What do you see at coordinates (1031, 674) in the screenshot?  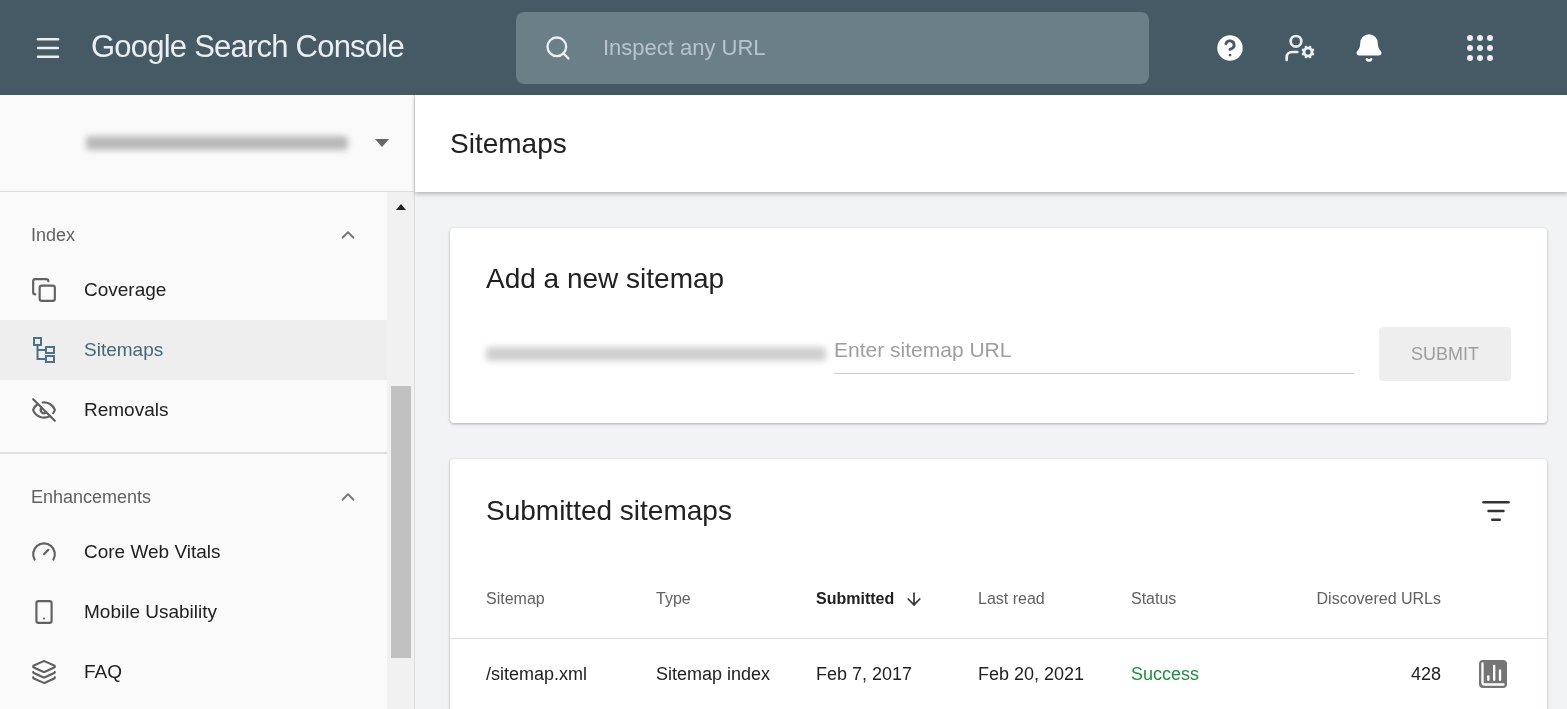 I see `table-cell-text: Feb 20, 2021` at bounding box center [1031, 674].